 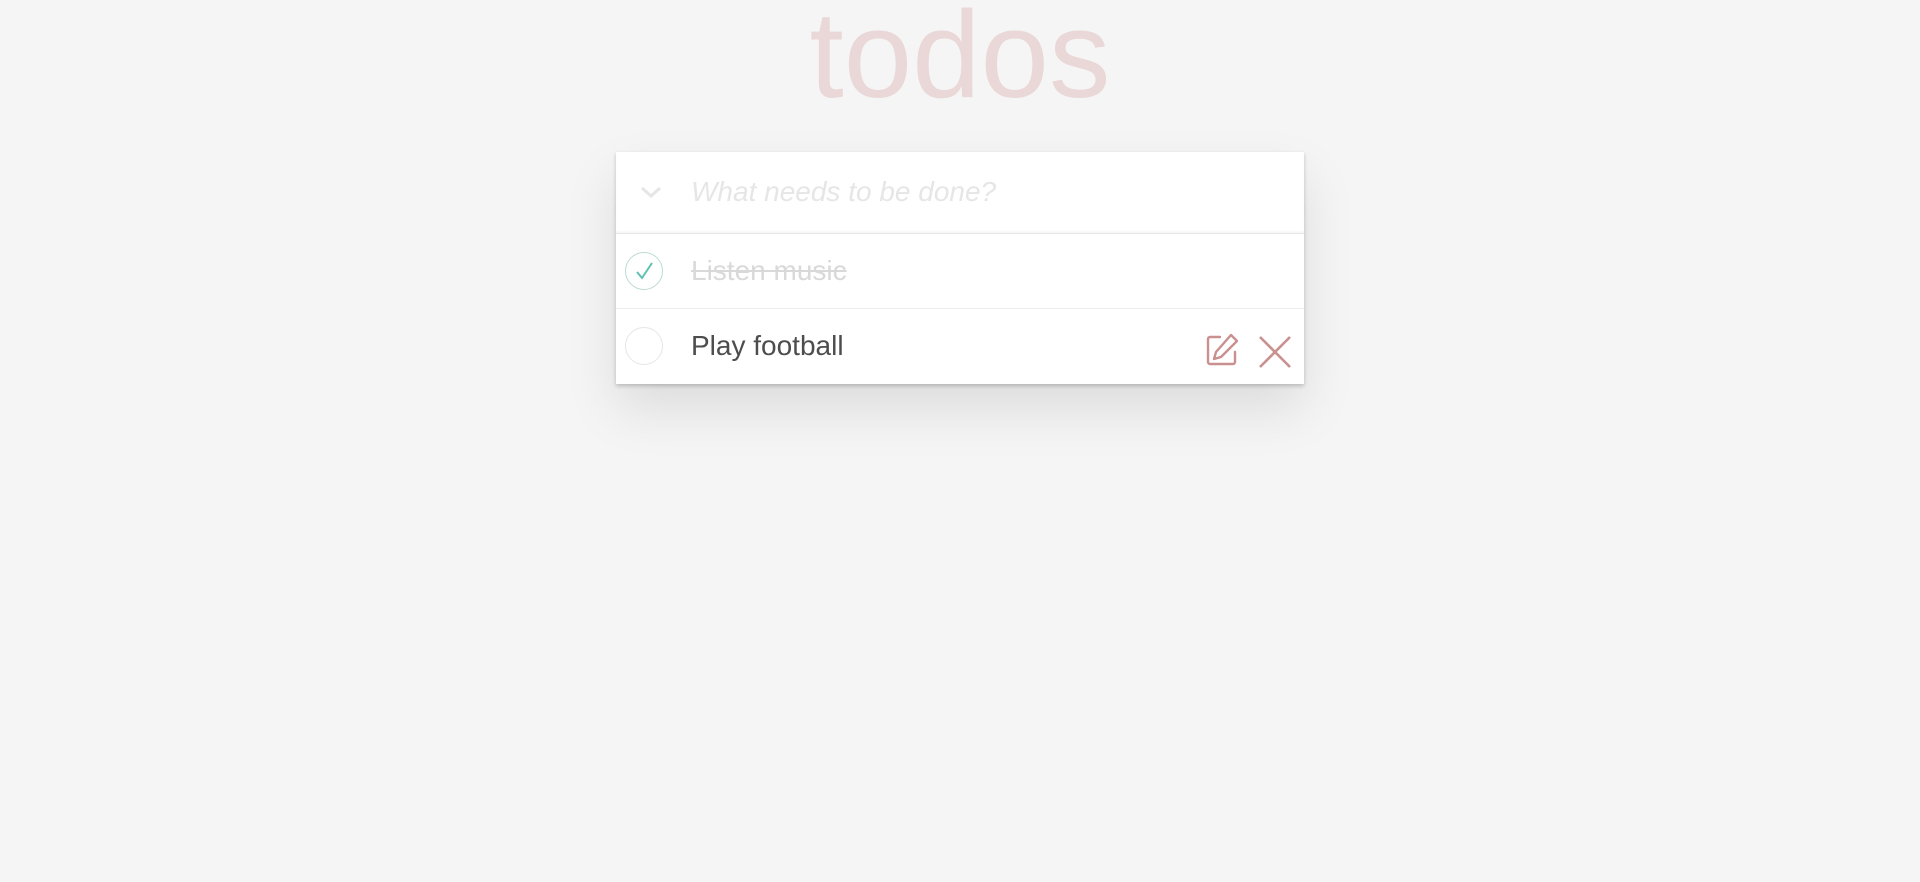 I want to click on close-icon, so click(x=1275, y=352).